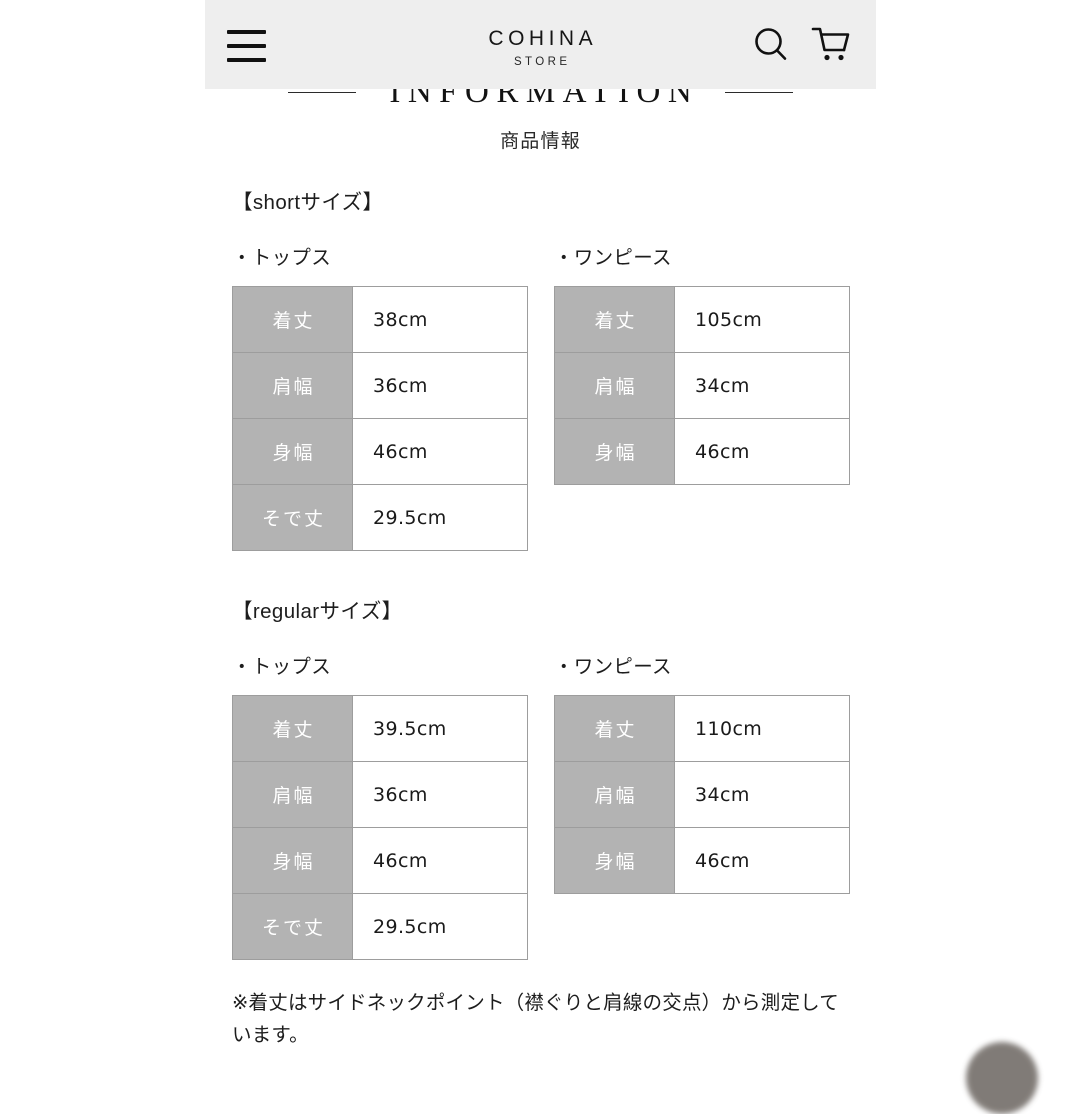  What do you see at coordinates (535, 1019) in the screenshot?
I see `measurement-note: ※着丈はサイドネックポイント（襟ぐりと肩線の交点）から測定しています。` at bounding box center [535, 1019].